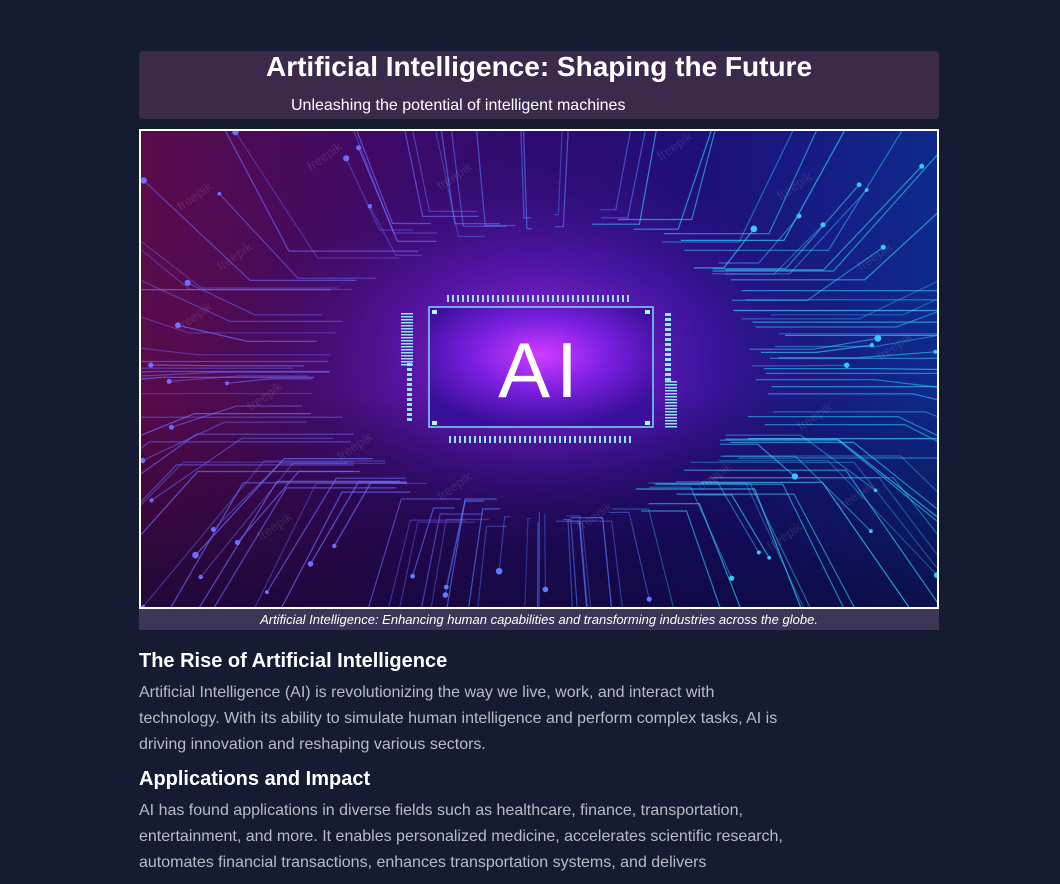  Describe the element at coordinates (647, 312) in the screenshot. I see `chip-corner` at that location.